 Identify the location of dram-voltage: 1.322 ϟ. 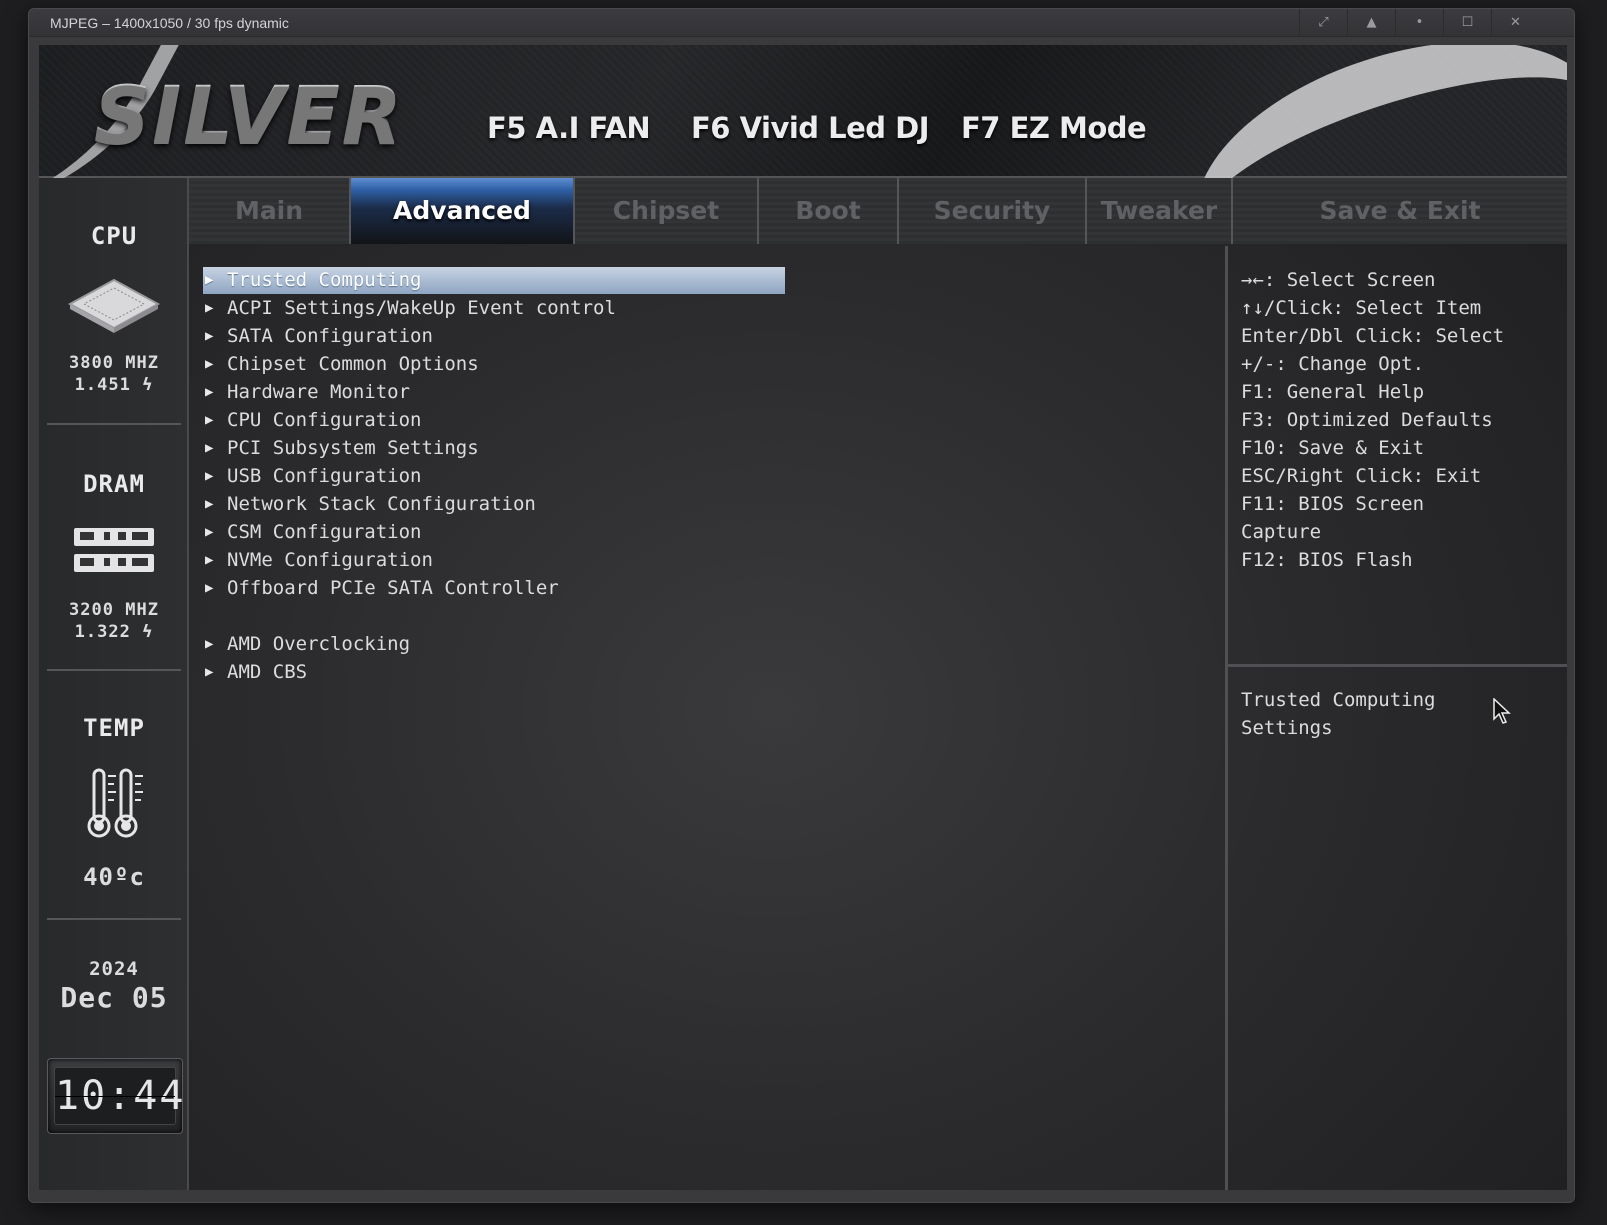
(114, 632).